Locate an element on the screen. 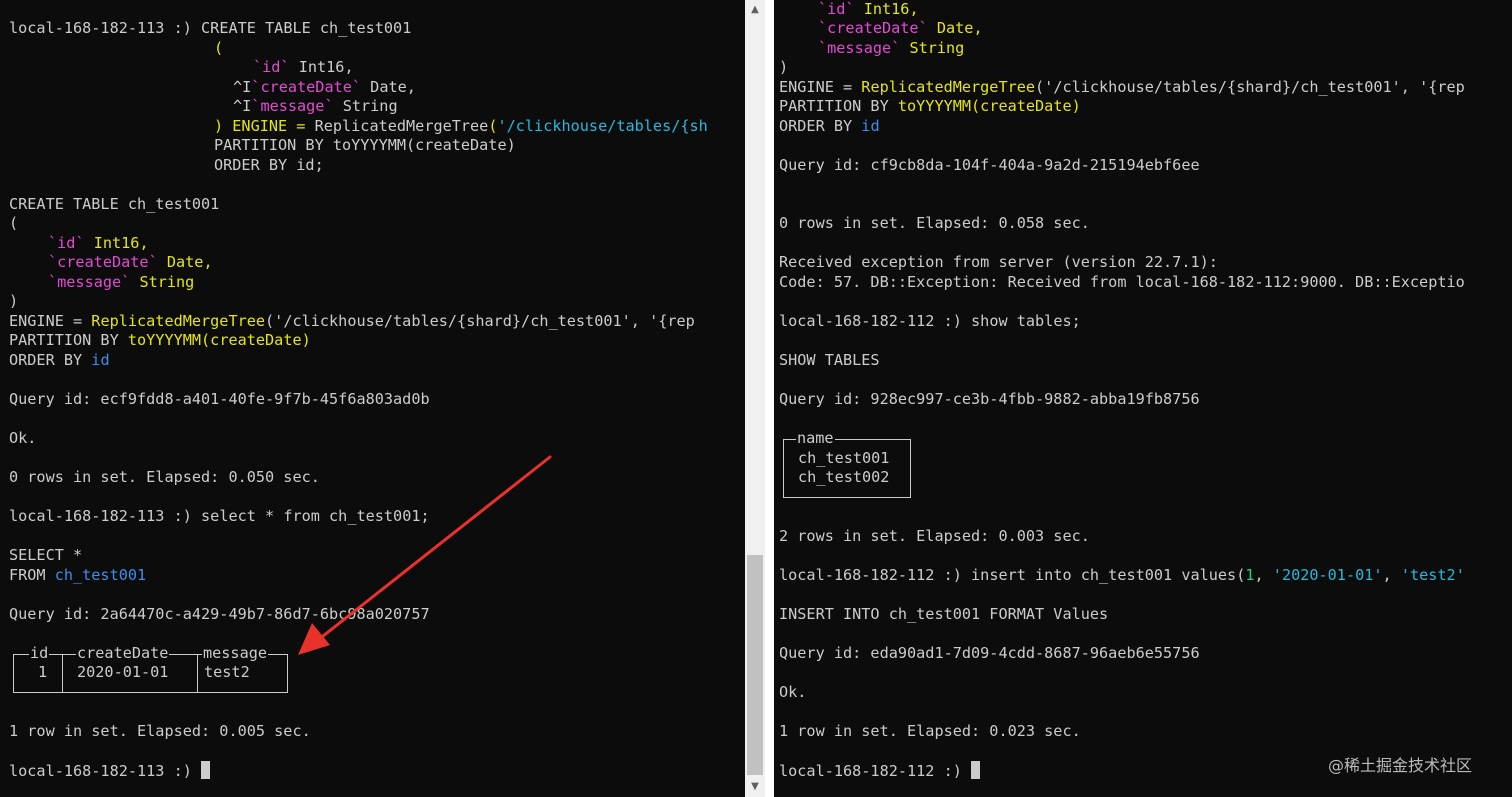 The width and height of the screenshot is (1512, 797). table-header-cell: id is located at coordinates (39, 654).